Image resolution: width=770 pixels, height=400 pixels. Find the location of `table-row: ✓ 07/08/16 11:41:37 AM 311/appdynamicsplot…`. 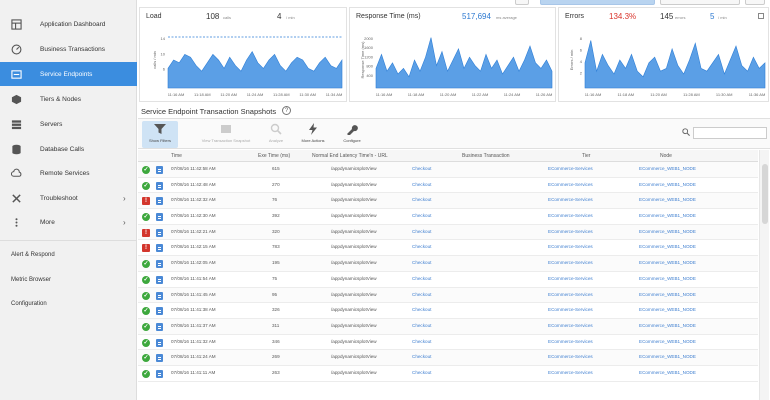

table-row: ✓ 07/08/16 11:41:37 AM 311/appdynamicsplot… is located at coordinates (448, 326).